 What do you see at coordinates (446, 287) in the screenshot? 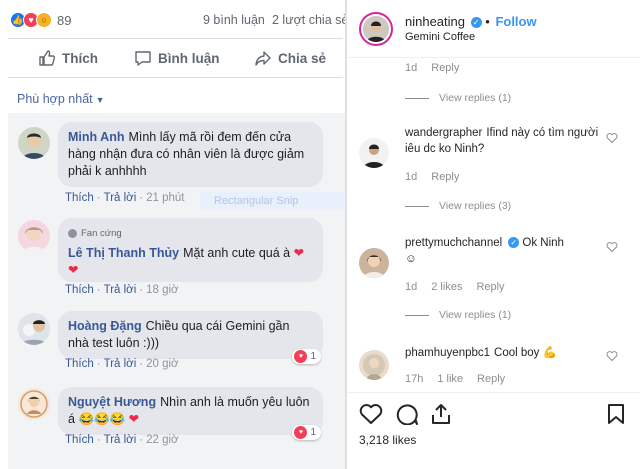
I see `comment-likes: 2 likes` at bounding box center [446, 287].